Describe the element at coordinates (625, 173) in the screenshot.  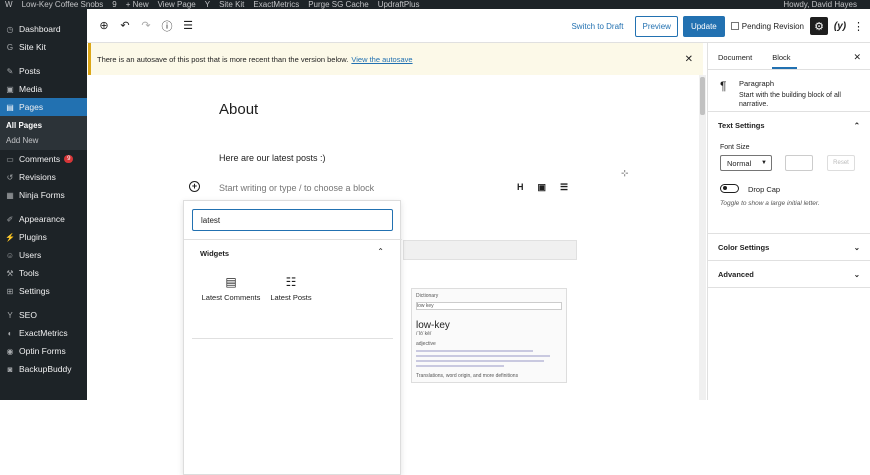
I see `mouse-cursor-icon: ⊹` at that location.